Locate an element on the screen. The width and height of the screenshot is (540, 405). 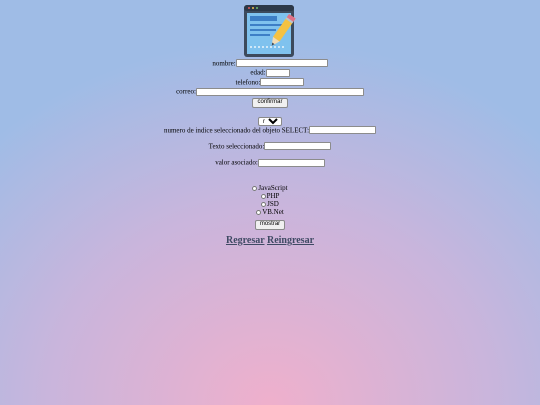
nombre-input is located at coordinates (281, 63).